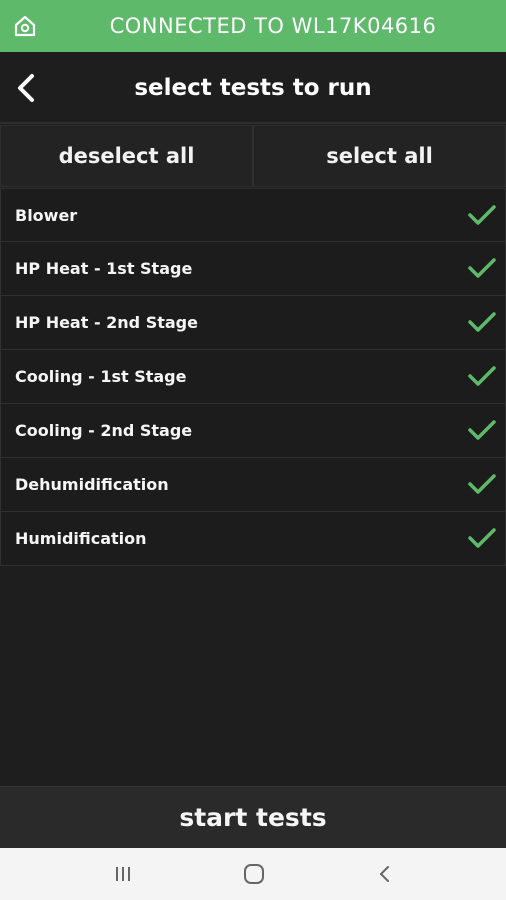  Describe the element at coordinates (253, 215) in the screenshot. I see `test-item-blower: Blower` at that location.